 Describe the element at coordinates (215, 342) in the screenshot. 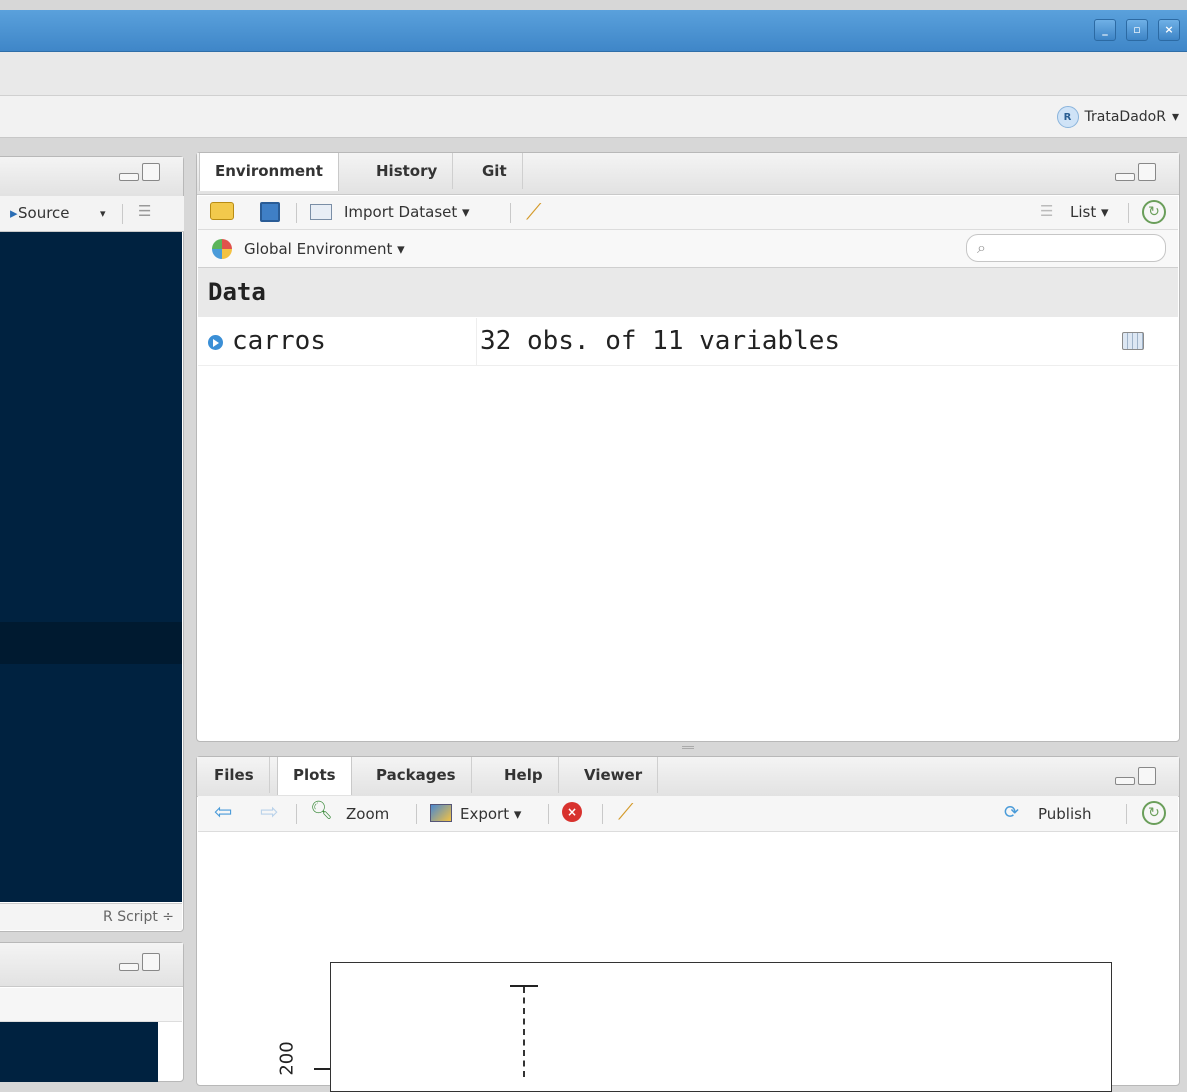

I see `expand-icon` at that location.